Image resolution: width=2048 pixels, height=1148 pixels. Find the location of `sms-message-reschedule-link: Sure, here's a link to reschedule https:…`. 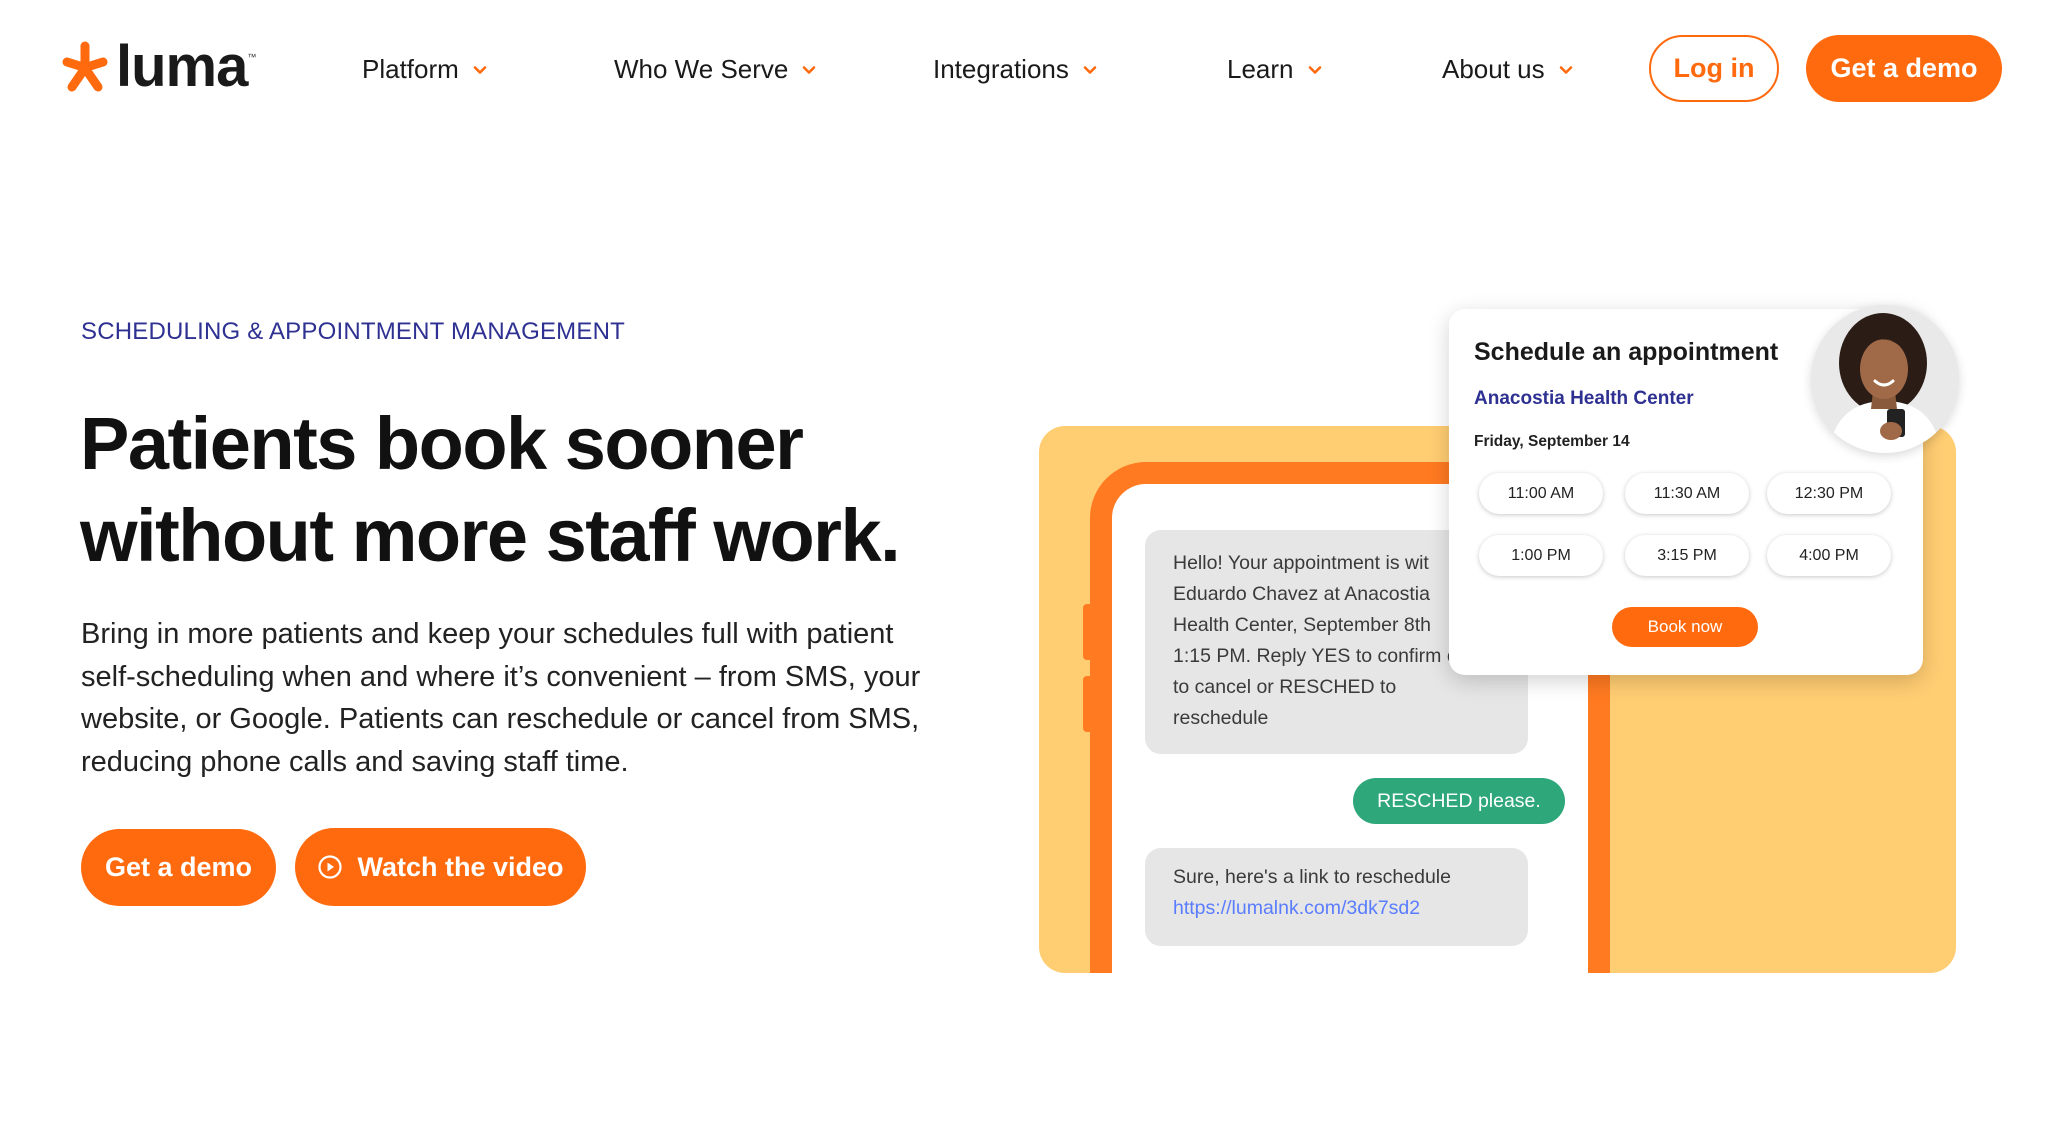

sms-message-reschedule-link: Sure, here's a link to reschedule https:… is located at coordinates (1336, 897).